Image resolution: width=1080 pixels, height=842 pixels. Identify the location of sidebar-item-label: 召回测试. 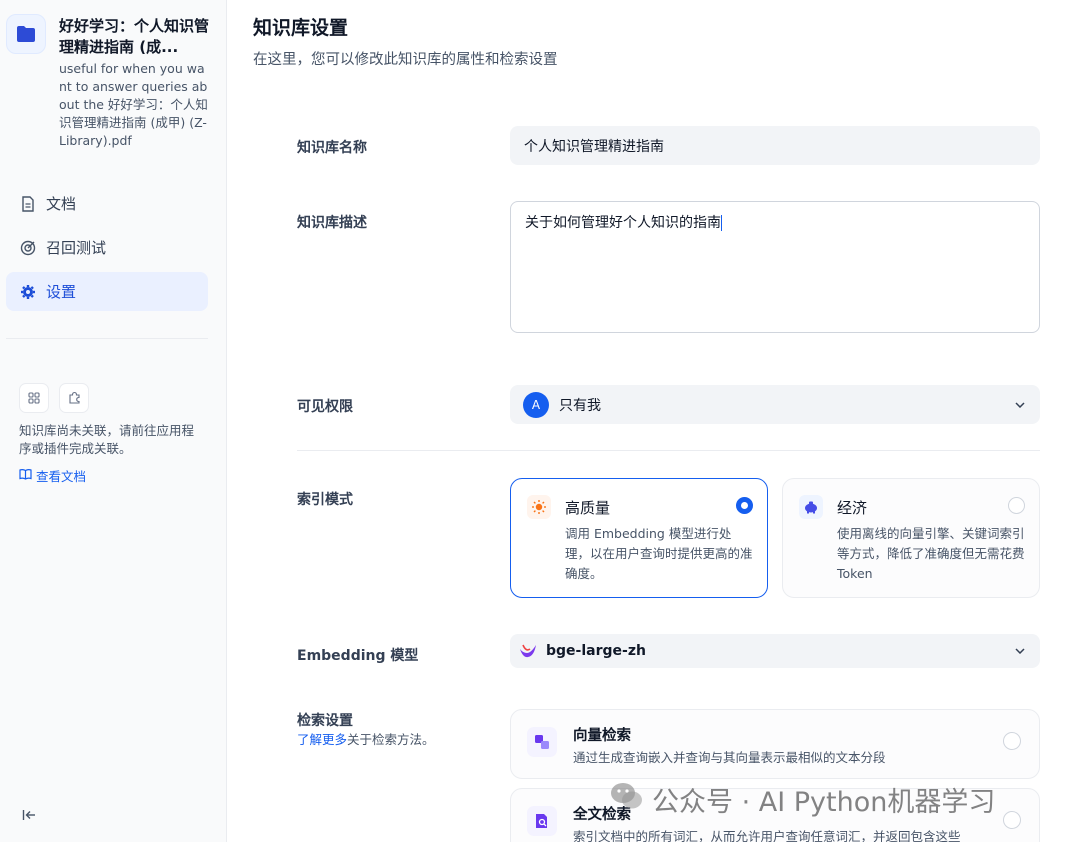
(76, 248).